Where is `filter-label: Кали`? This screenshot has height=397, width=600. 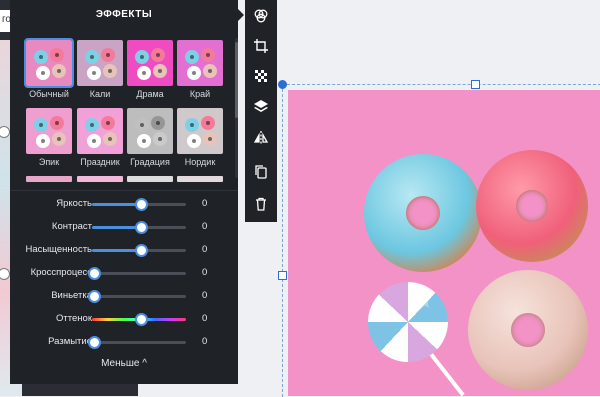 filter-label: Кали is located at coordinates (100, 94).